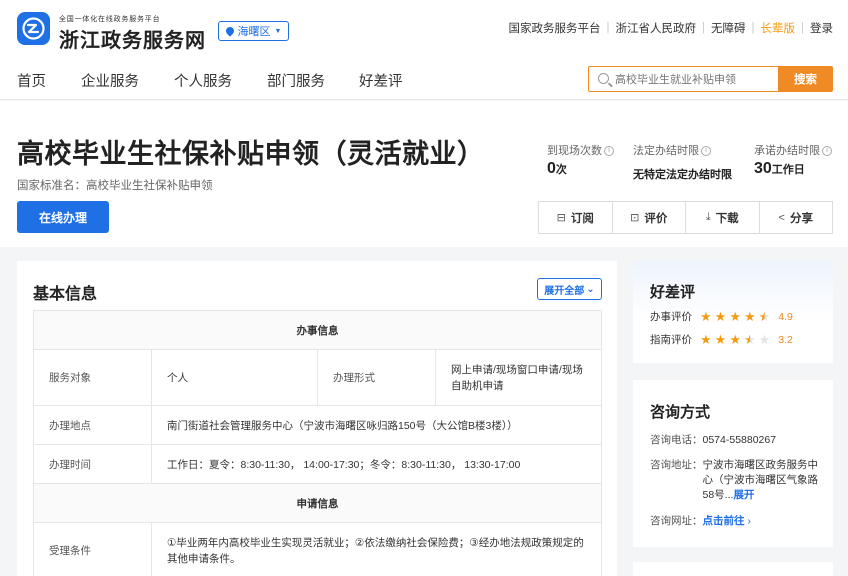  I want to click on evaluation-title: 好差评, so click(673, 292).